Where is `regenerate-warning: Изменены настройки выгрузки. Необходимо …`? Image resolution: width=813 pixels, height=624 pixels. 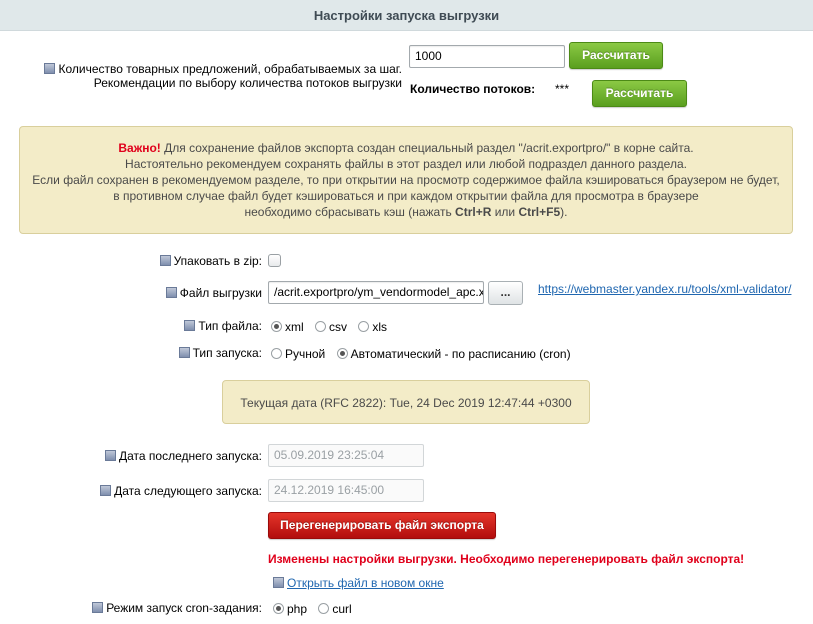 regenerate-warning: Изменены настройки выгрузки. Необходимо … is located at coordinates (506, 559).